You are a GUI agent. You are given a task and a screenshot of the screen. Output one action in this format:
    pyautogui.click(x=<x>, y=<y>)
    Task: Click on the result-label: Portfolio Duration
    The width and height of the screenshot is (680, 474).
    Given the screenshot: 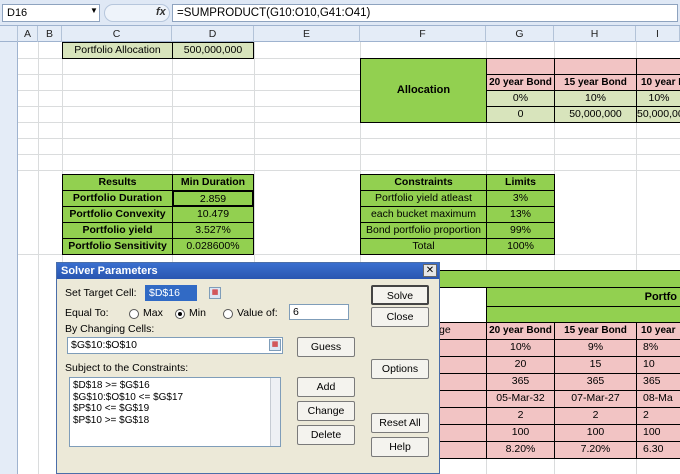 What is the action you would take?
    pyautogui.click(x=117, y=198)
    